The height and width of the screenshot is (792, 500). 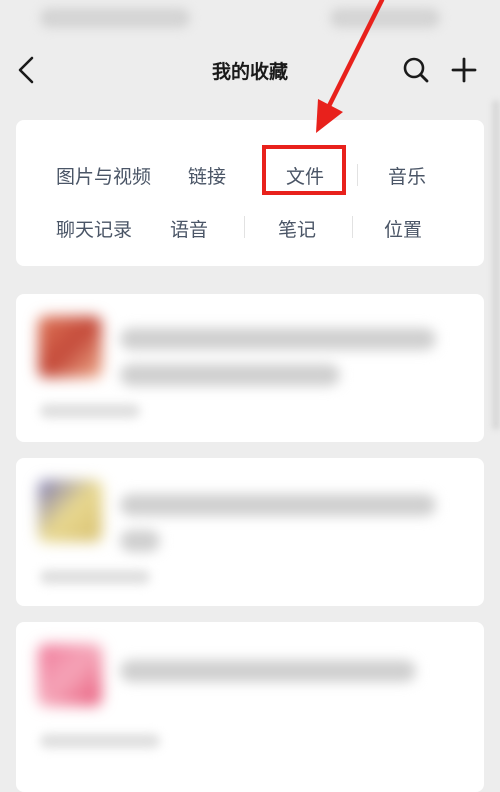 I want to click on status-bar-left-blurred, so click(x=115, y=18).